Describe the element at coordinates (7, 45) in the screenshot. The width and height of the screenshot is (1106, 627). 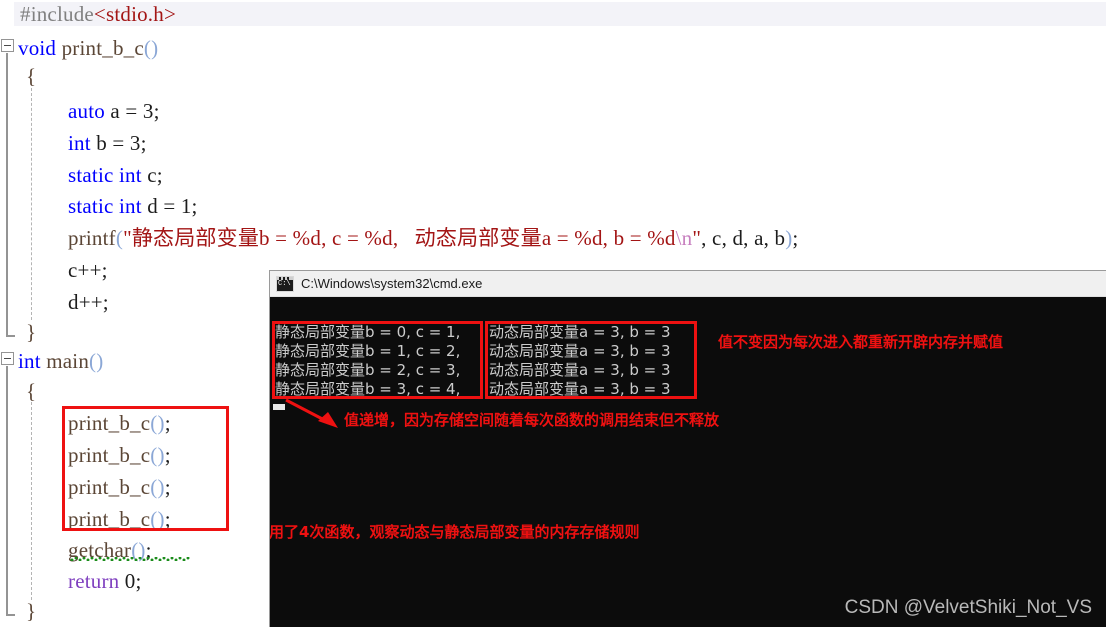
I see `collapse-toggle-print-b-c` at that location.